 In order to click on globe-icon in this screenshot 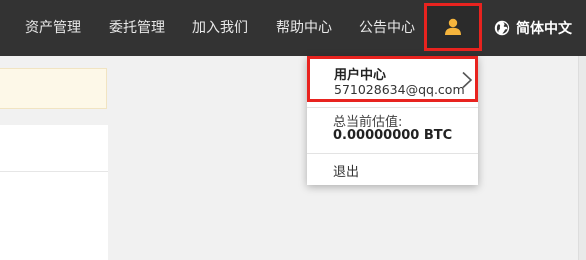, I will do `click(502, 28)`.